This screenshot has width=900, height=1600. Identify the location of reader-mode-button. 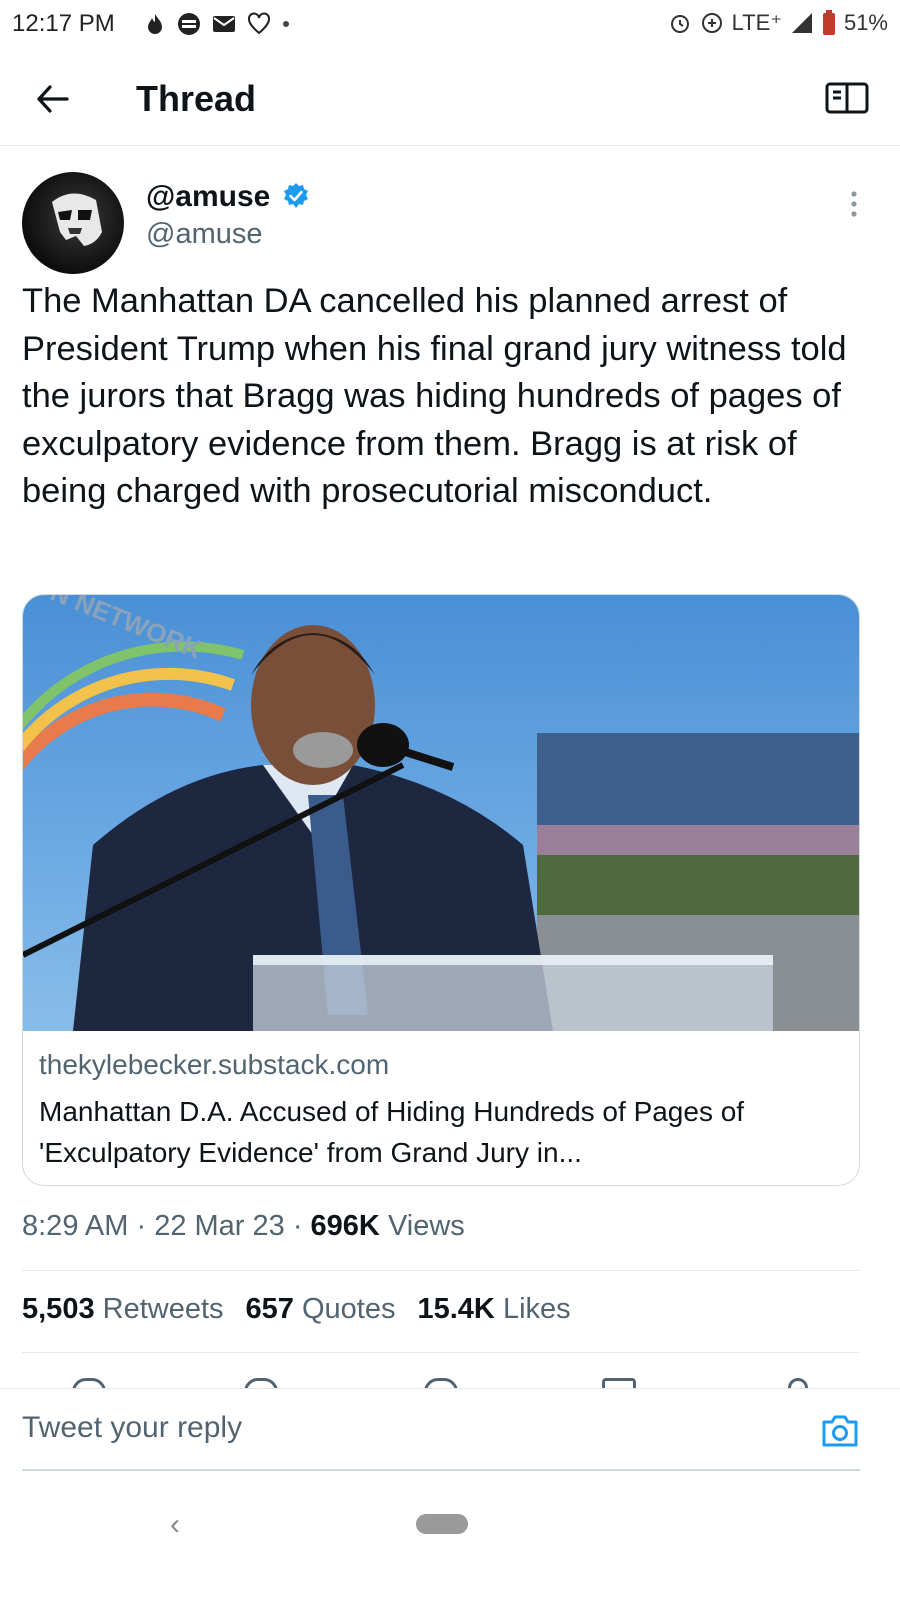
(847, 101).